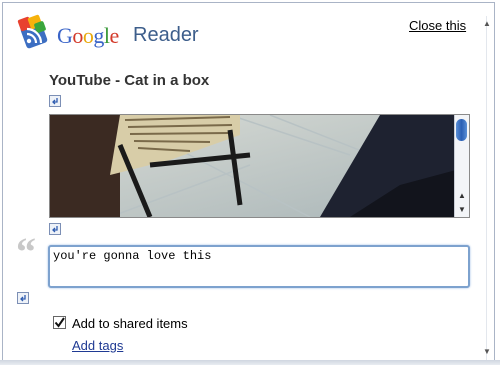  I want to click on video-scrollbar: ▲ ▼, so click(461, 166).